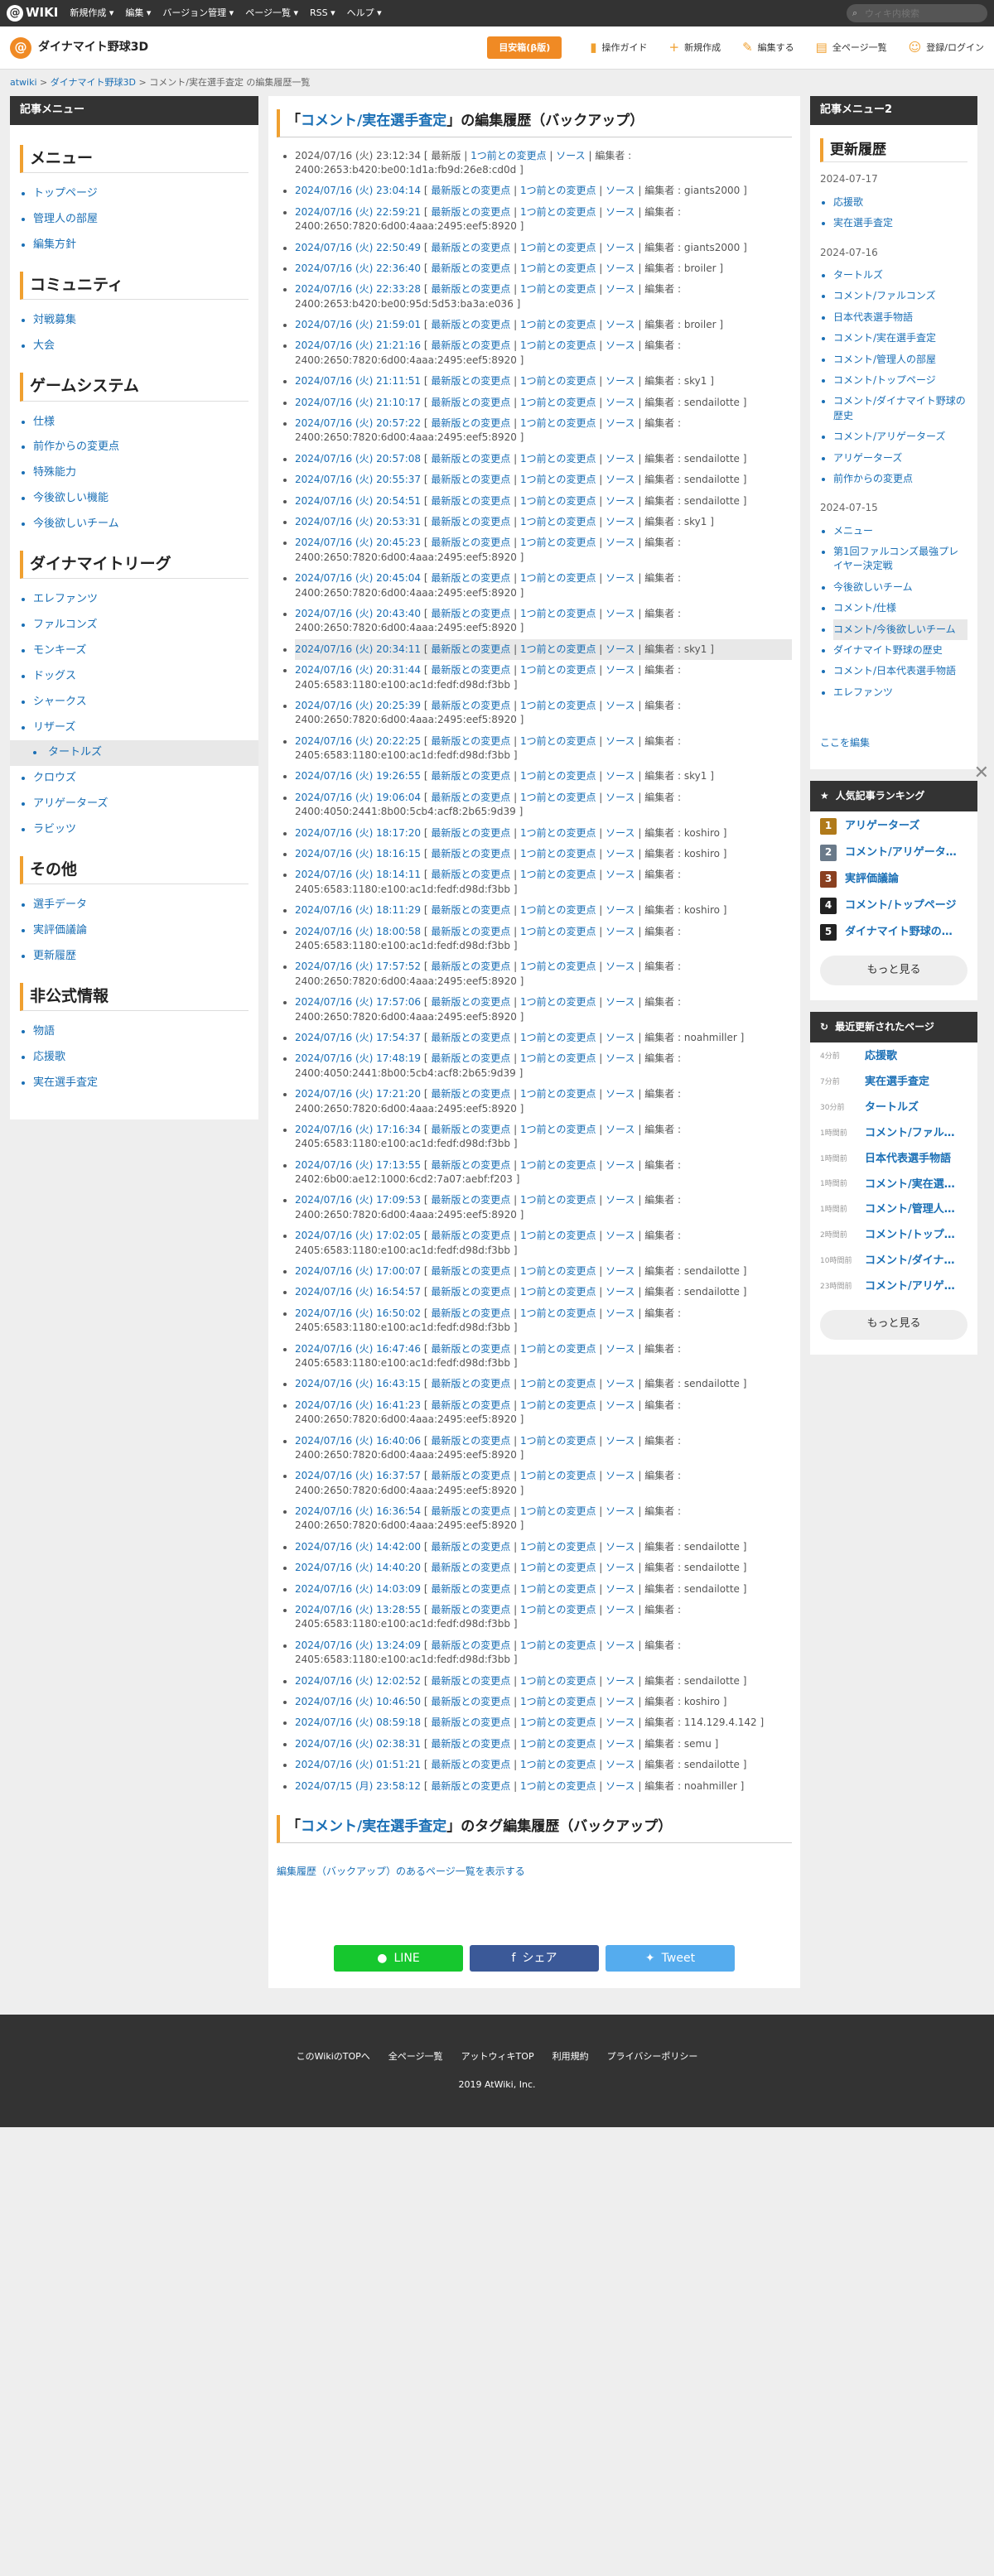  I want to click on sidebar-item: ファルコンズ, so click(140, 625).